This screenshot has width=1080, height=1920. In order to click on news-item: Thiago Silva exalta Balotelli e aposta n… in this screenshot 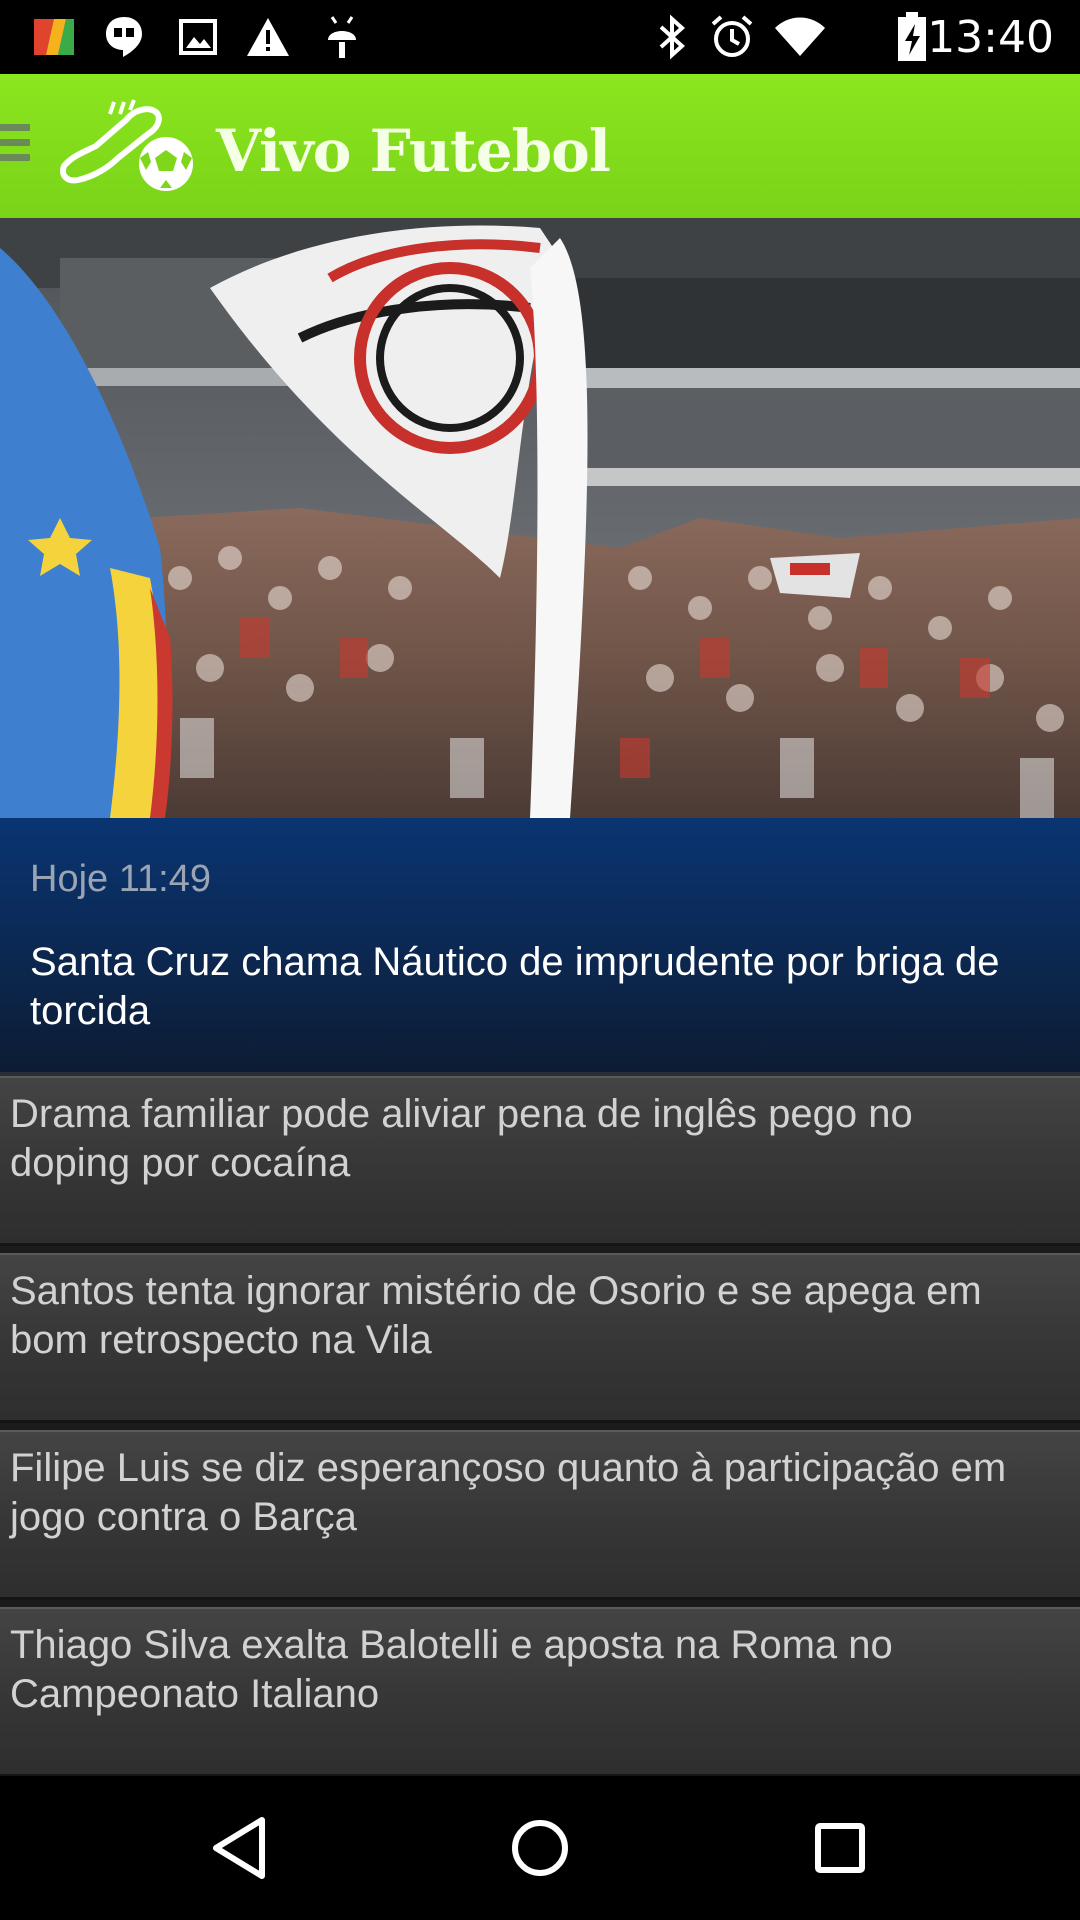, I will do `click(540, 1692)`.